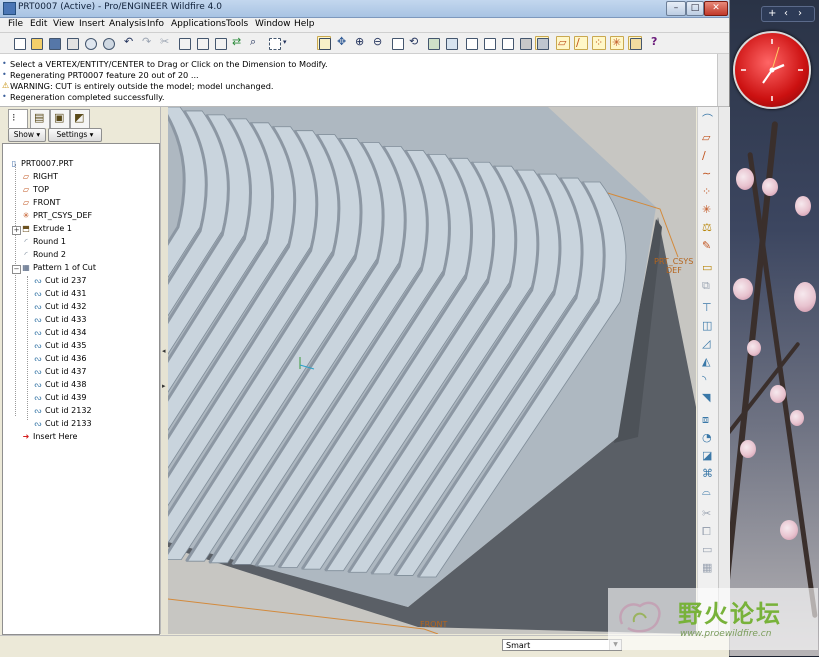 The image size is (819, 657). What do you see at coordinates (18, 119) in the screenshot?
I see `tab-model-tree: ⁝` at bounding box center [18, 119].